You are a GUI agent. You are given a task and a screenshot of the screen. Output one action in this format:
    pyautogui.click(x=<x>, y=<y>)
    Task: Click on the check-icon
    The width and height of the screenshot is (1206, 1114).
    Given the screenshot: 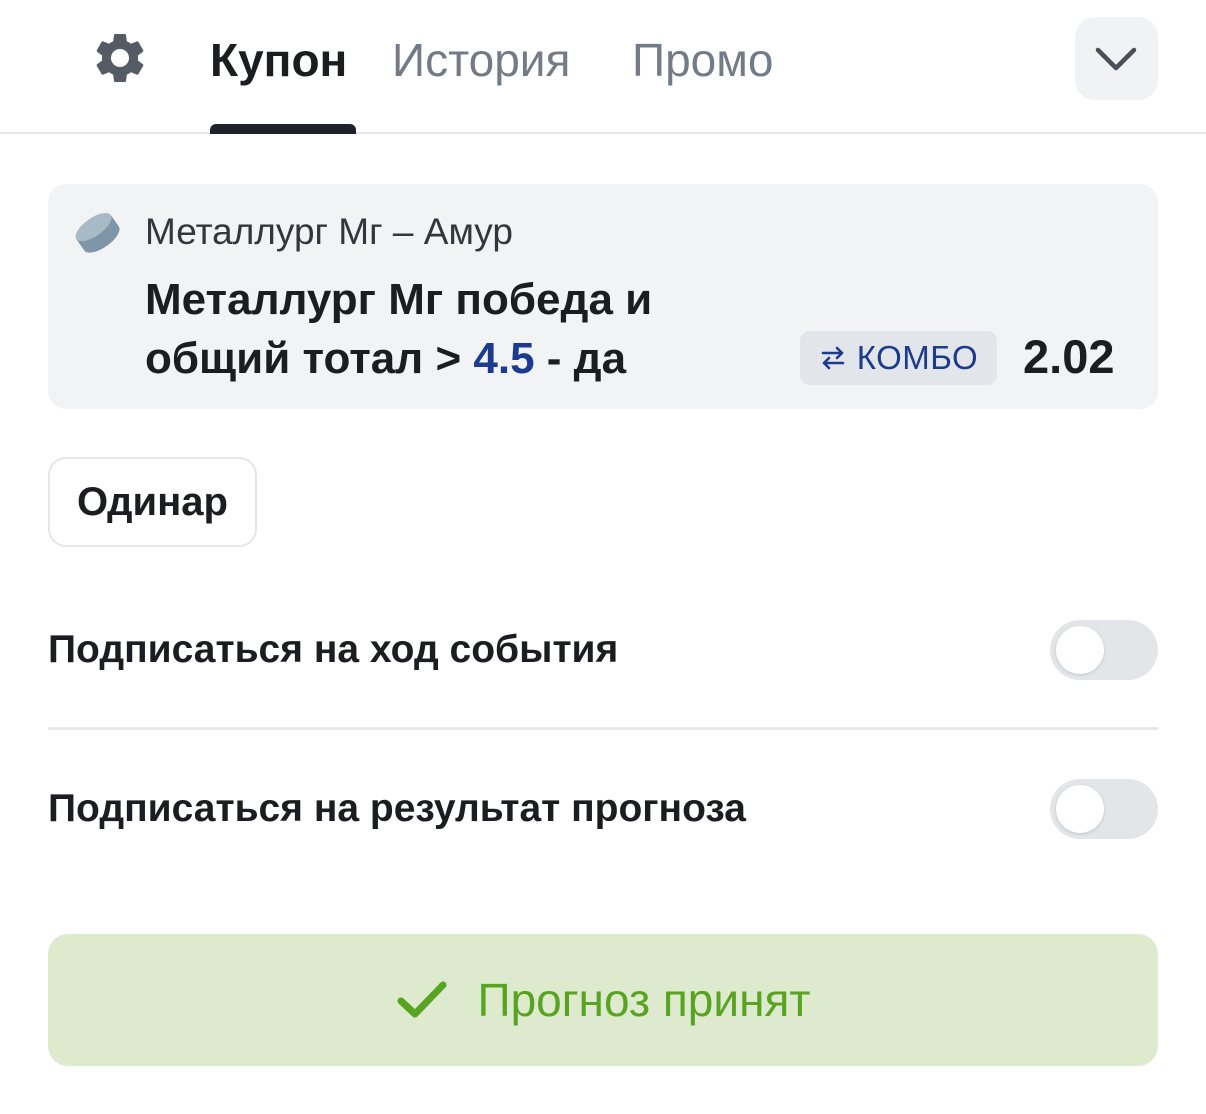 What is the action you would take?
    pyautogui.click(x=422, y=999)
    